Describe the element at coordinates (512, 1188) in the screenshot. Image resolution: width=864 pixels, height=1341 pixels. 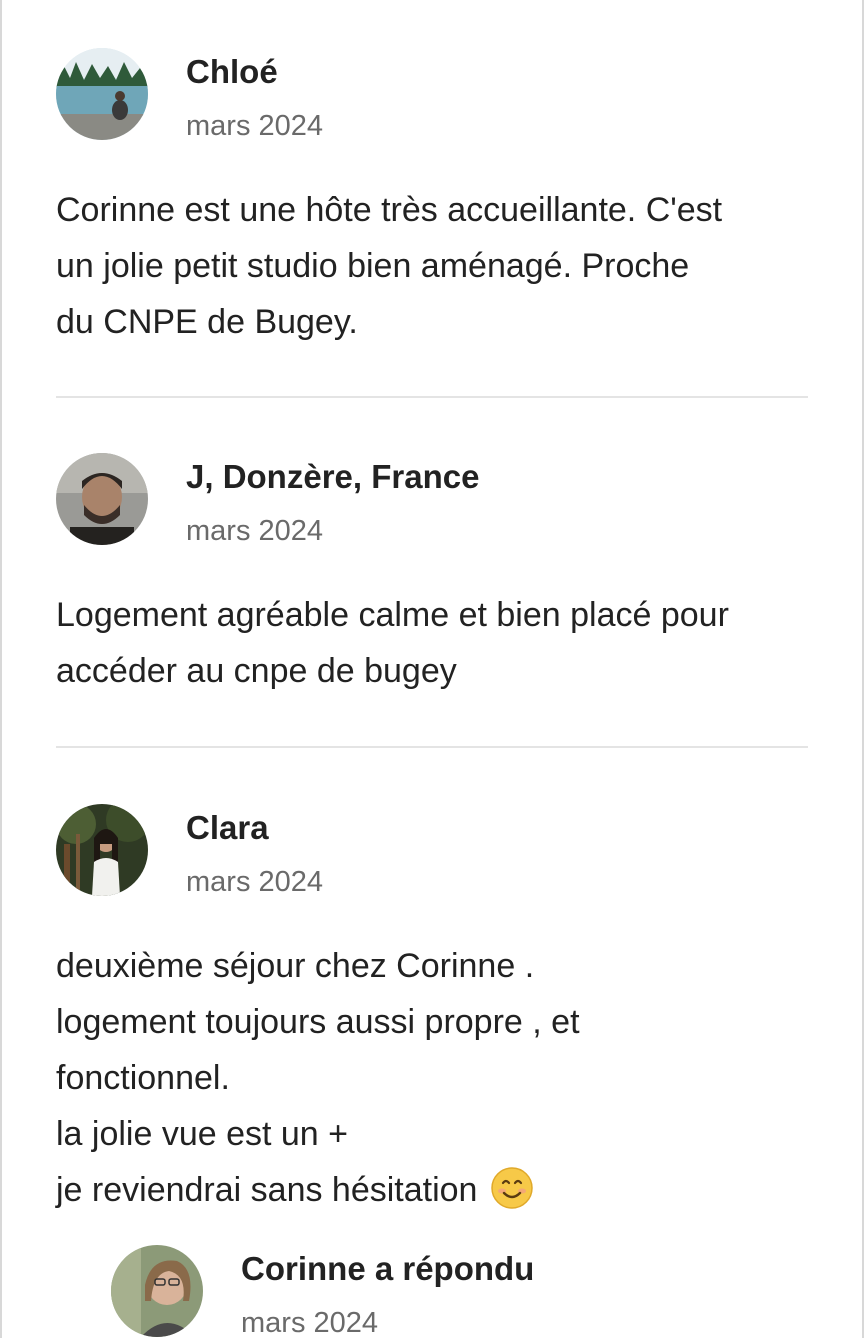
I see `smiling-face-emoji` at that location.